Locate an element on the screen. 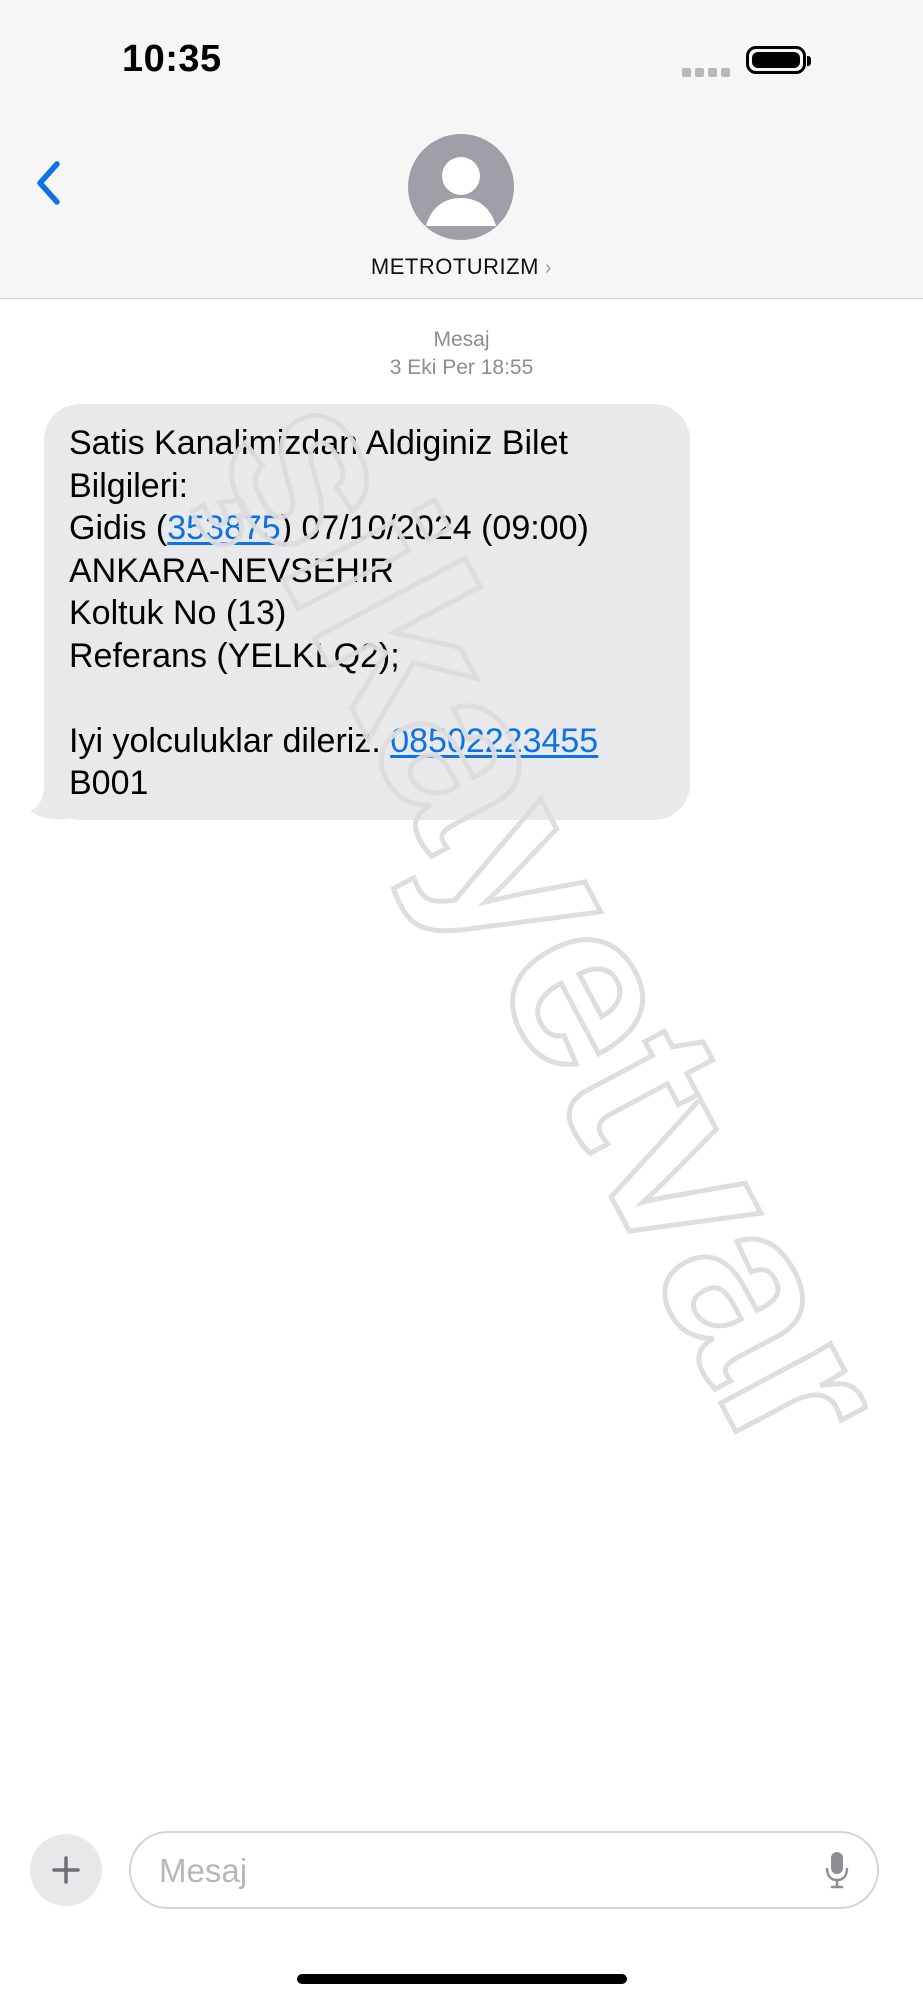  message-input-container is located at coordinates (504, 1870).